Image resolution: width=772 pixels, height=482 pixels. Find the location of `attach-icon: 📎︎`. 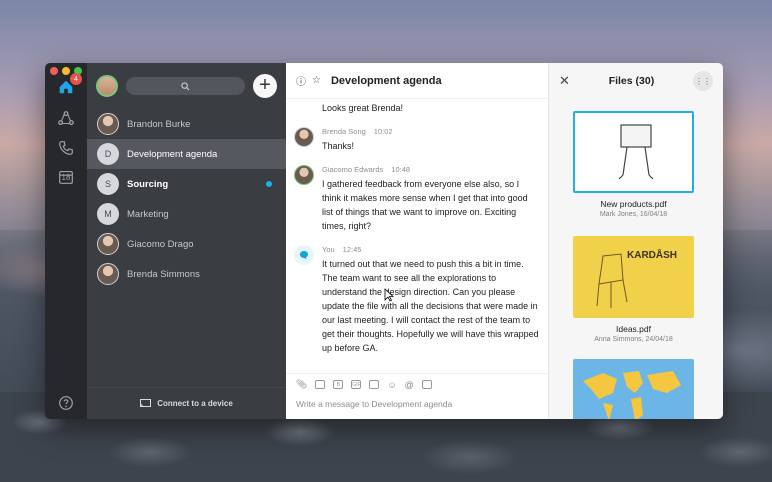

attach-icon: 📎︎ is located at coordinates (301, 384).